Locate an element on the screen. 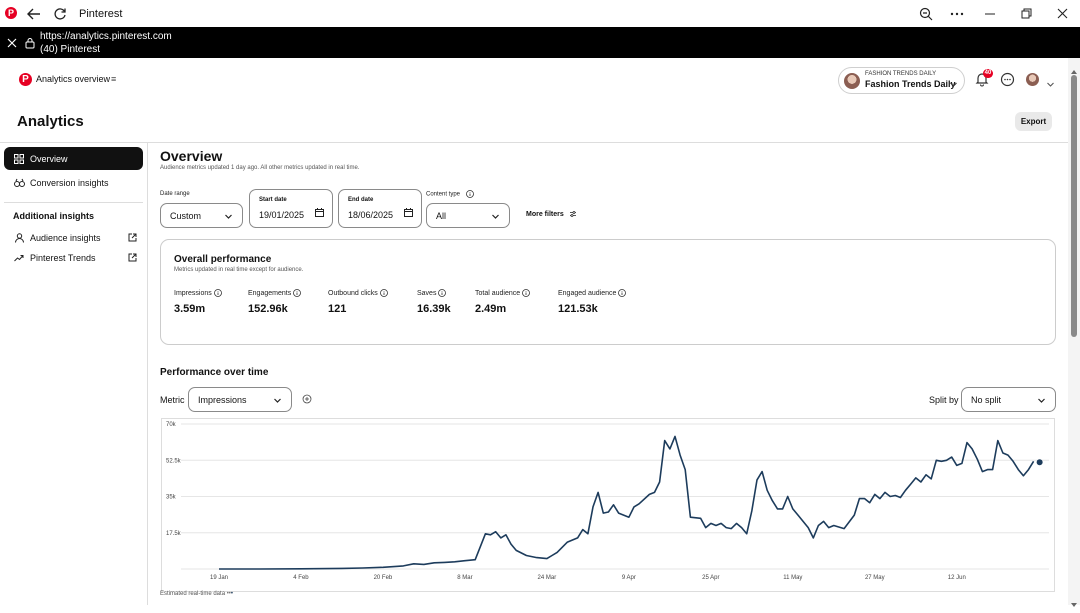 The height and width of the screenshot is (613, 1080). sidebar-item-pinterest-trends: Pinterest Trends is located at coordinates (73, 257).